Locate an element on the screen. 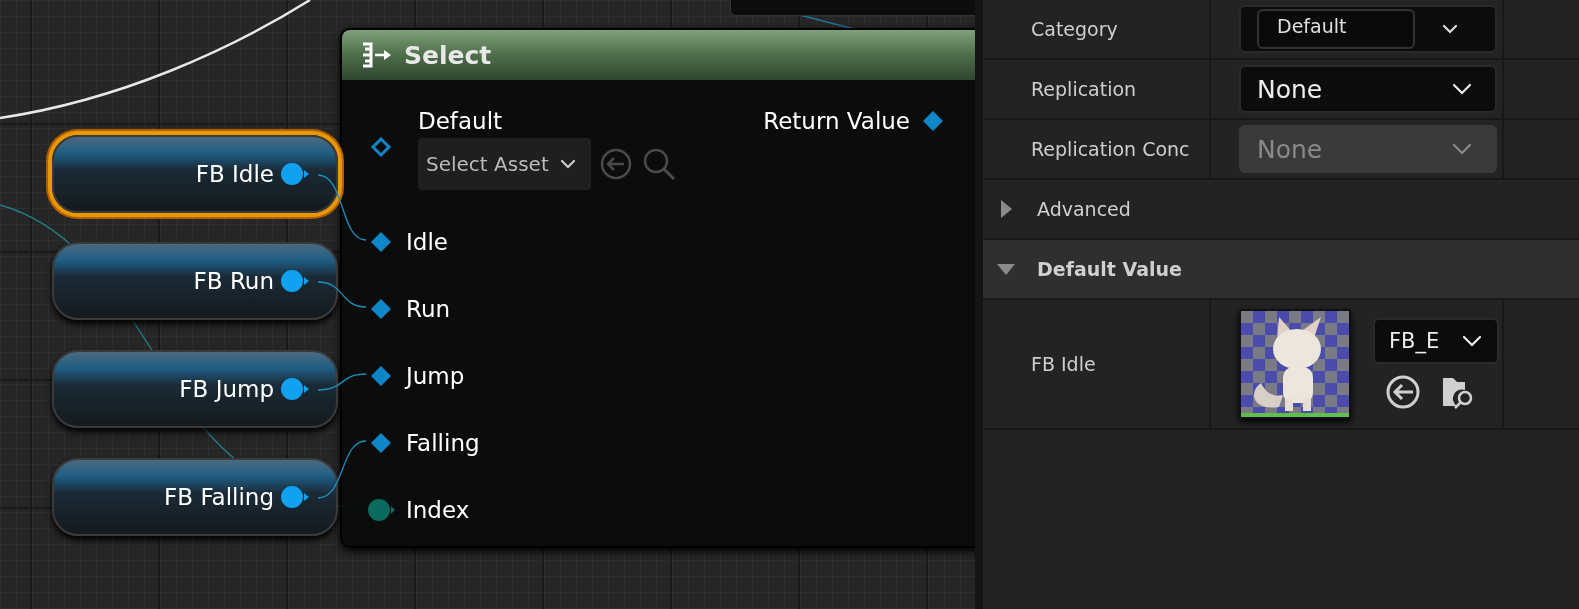  dropdown: None is located at coordinates (1368, 89).